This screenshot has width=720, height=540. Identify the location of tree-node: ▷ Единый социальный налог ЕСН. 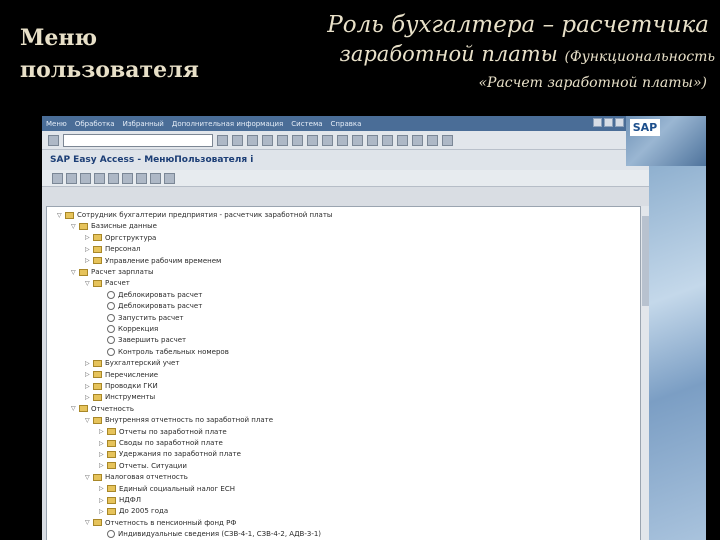
(167, 489).